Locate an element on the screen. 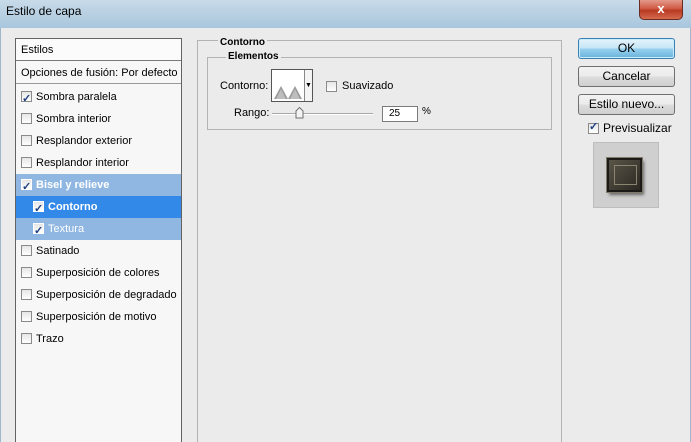 The image size is (691, 442). outer-glow-checkbox is located at coordinates (26, 140).